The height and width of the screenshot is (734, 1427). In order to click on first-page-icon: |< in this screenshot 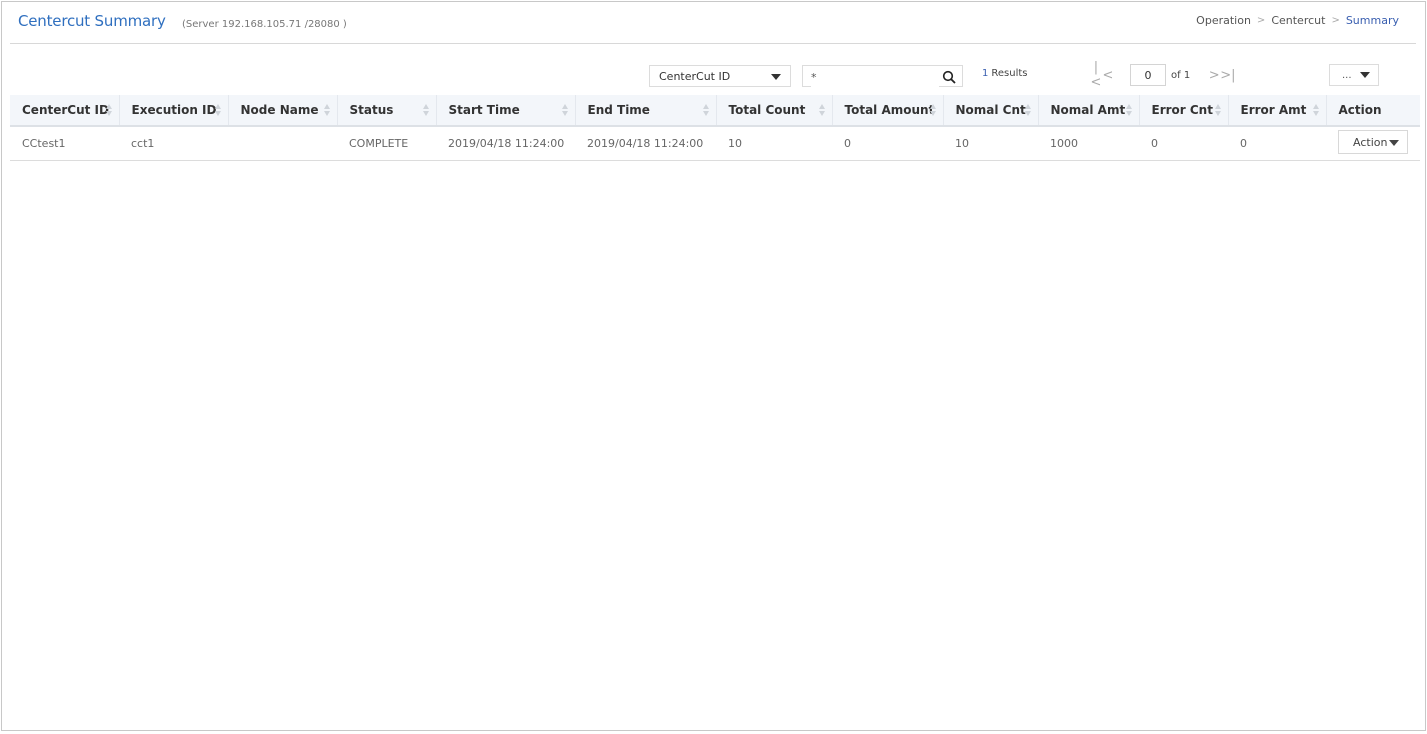, I will do `click(1096, 75)`.